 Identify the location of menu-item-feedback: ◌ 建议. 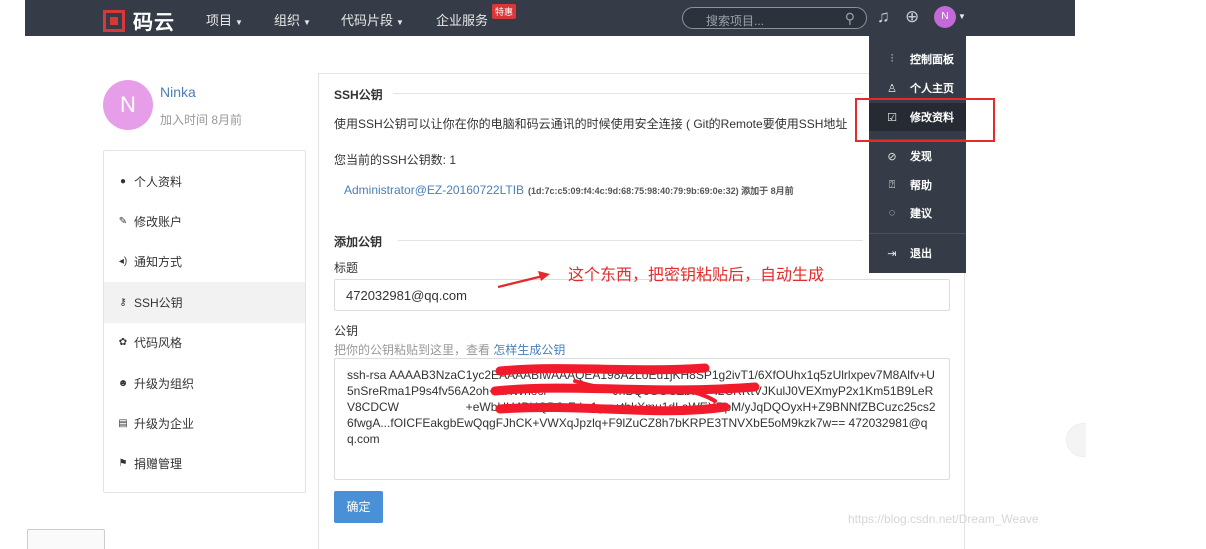
(917, 213).